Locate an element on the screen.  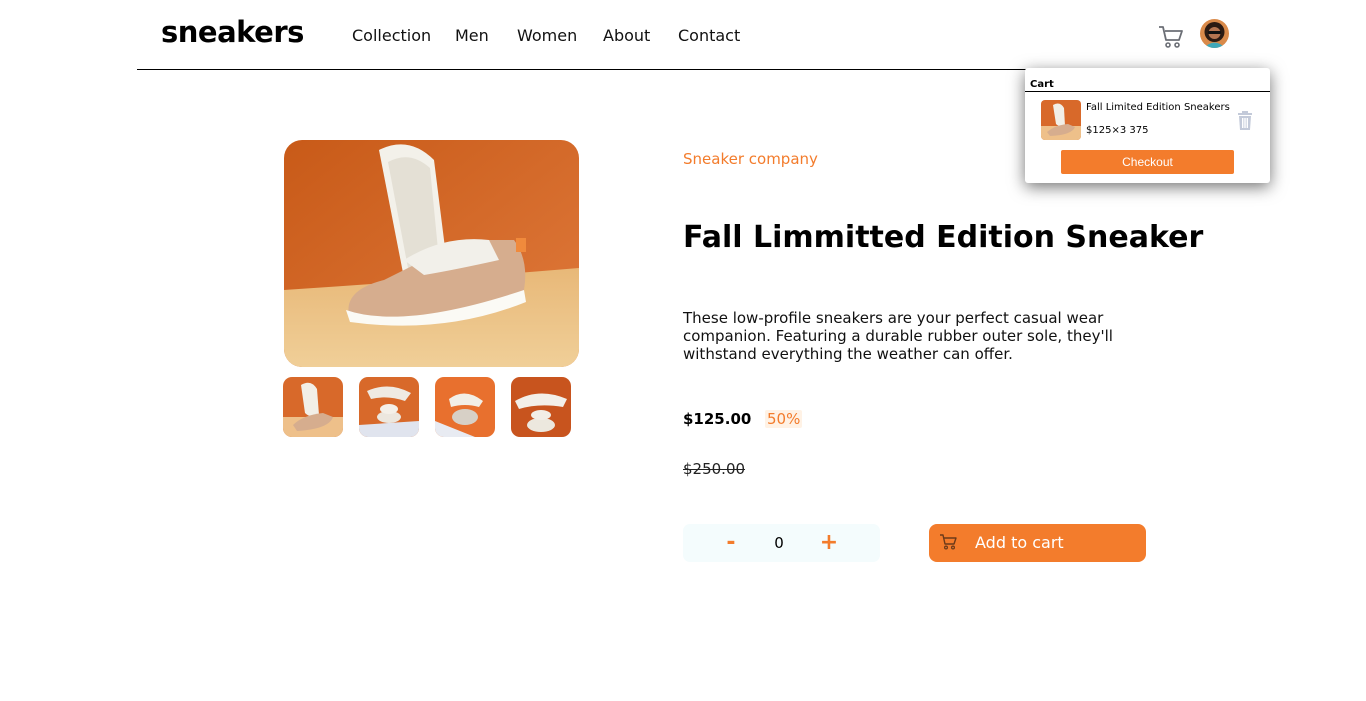
product-main-image is located at coordinates (431, 253).